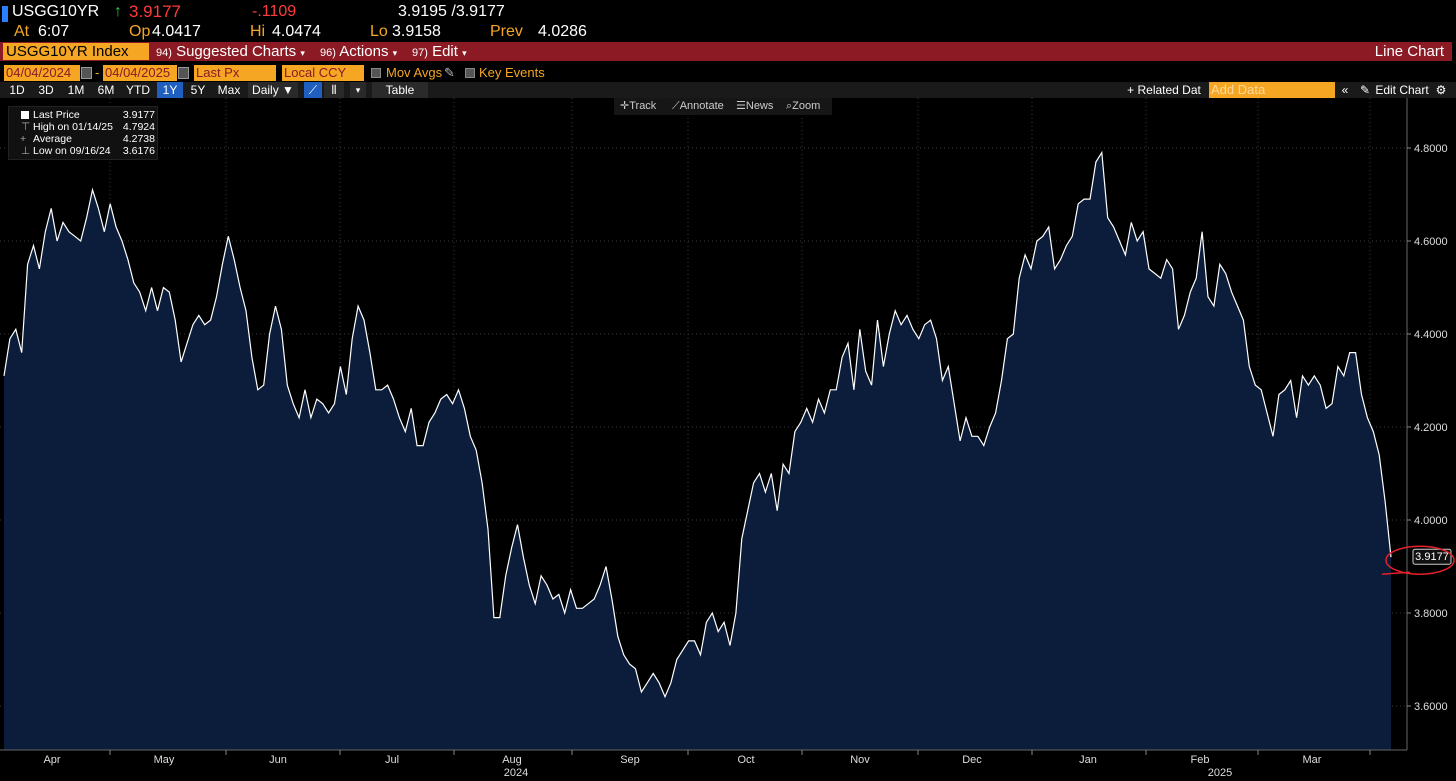 The image size is (1456, 781). What do you see at coordinates (138, 115) in the screenshot?
I see `legend-value: 3.9177` at bounding box center [138, 115].